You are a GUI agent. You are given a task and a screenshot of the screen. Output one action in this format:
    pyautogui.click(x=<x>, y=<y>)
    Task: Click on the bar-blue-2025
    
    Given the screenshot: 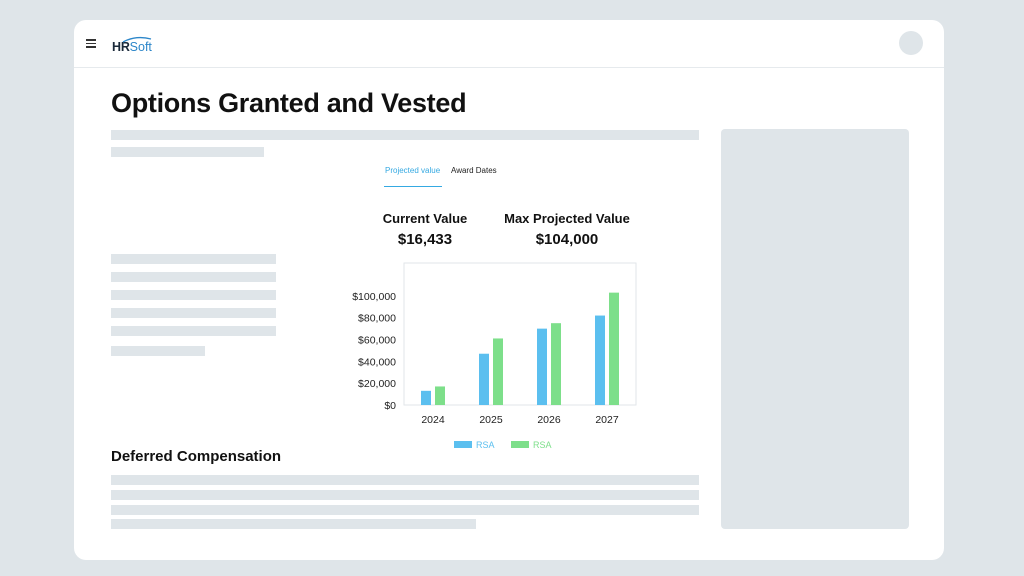 What is the action you would take?
    pyautogui.click(x=484, y=379)
    